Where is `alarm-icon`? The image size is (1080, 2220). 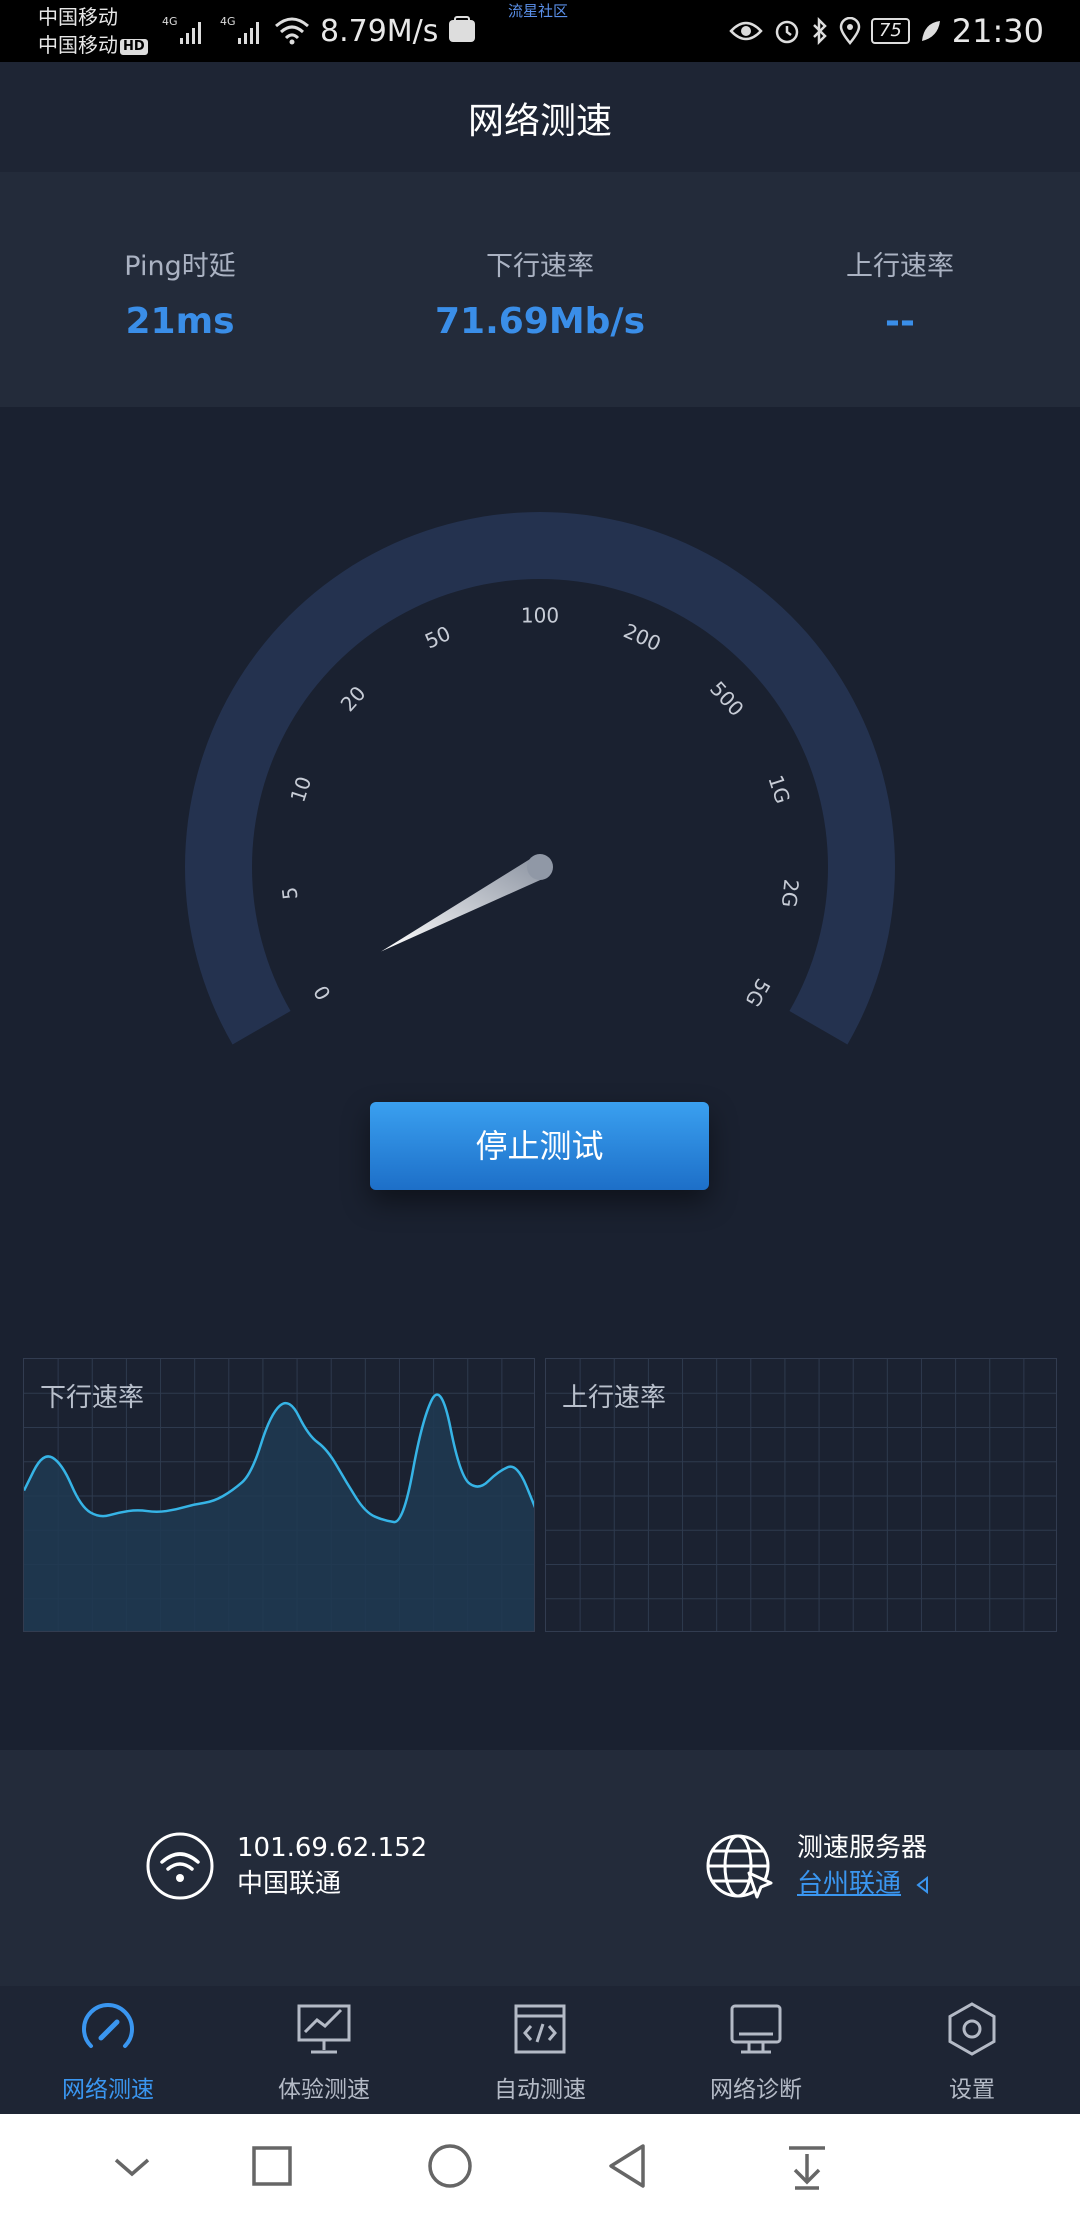 alarm-icon is located at coordinates (787, 32).